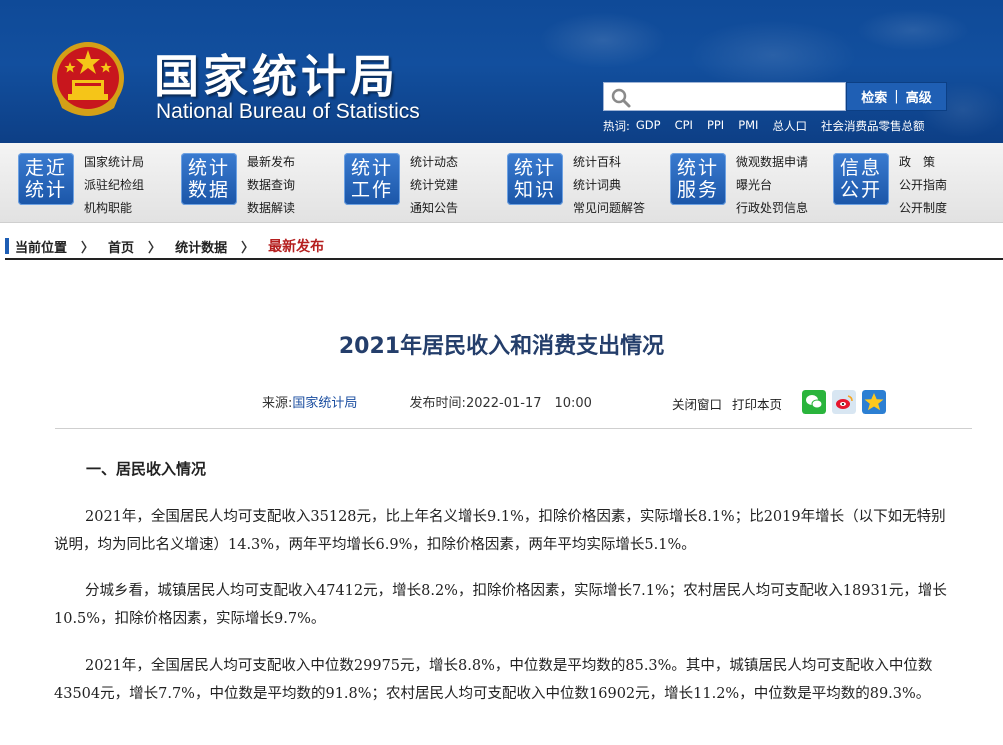 The width and height of the screenshot is (1003, 745). Describe the element at coordinates (757, 404) in the screenshot. I see `print-page-button: 打印本页` at that location.